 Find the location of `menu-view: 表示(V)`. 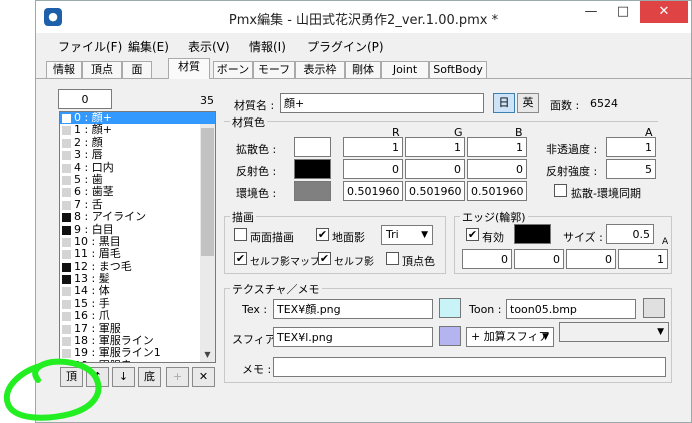

menu-view: 表示(V) is located at coordinates (209, 46).